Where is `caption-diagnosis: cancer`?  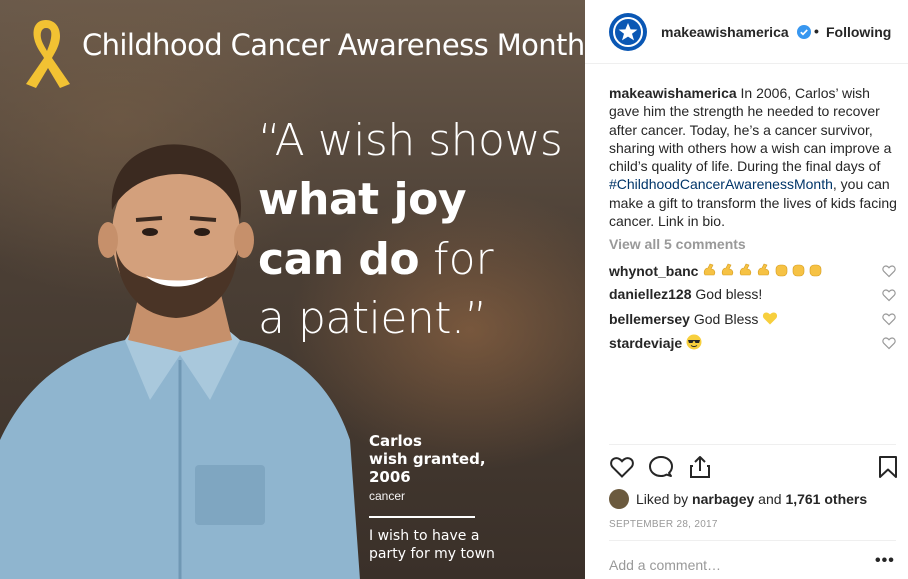
caption-diagnosis: cancer is located at coordinates (387, 496).